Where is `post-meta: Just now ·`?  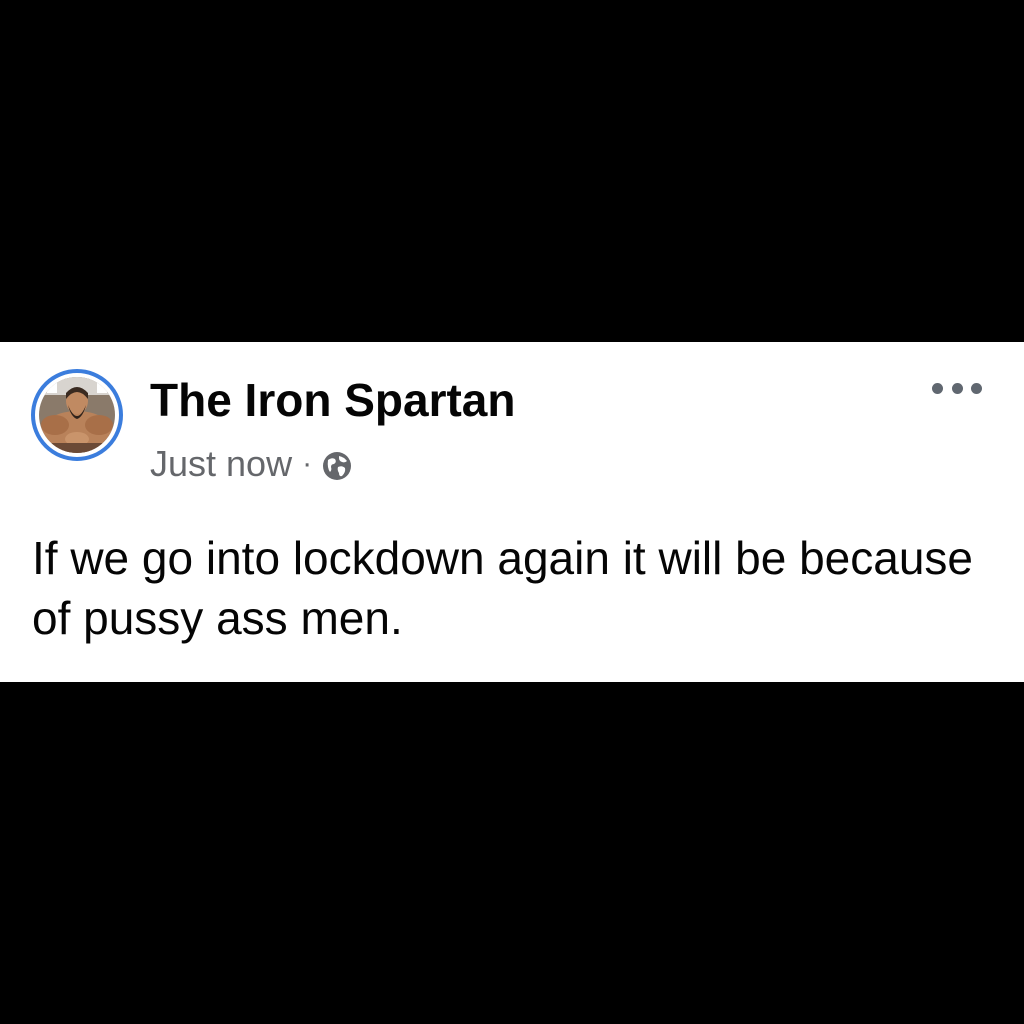
post-meta: Just now · is located at coordinates (251, 464).